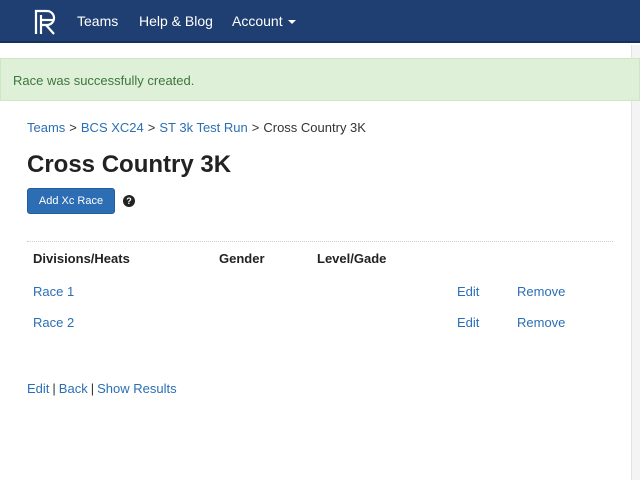 This screenshot has width=640, height=480. Describe the element at coordinates (635, 262) in the screenshot. I see `page-right-gutter` at that location.